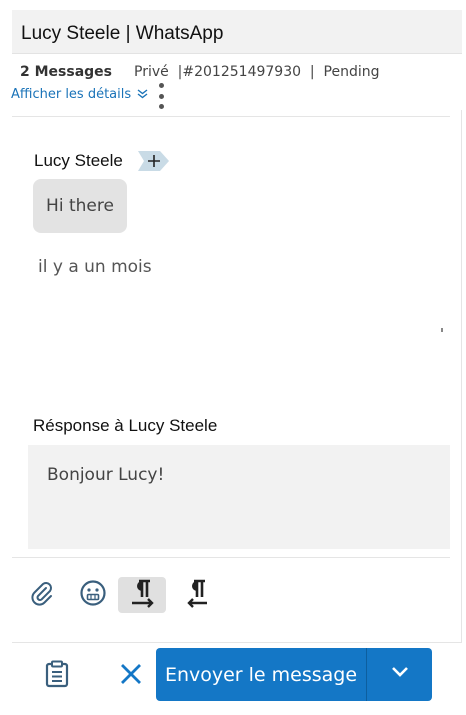  I want to click on paperclip-icon, so click(42, 595).